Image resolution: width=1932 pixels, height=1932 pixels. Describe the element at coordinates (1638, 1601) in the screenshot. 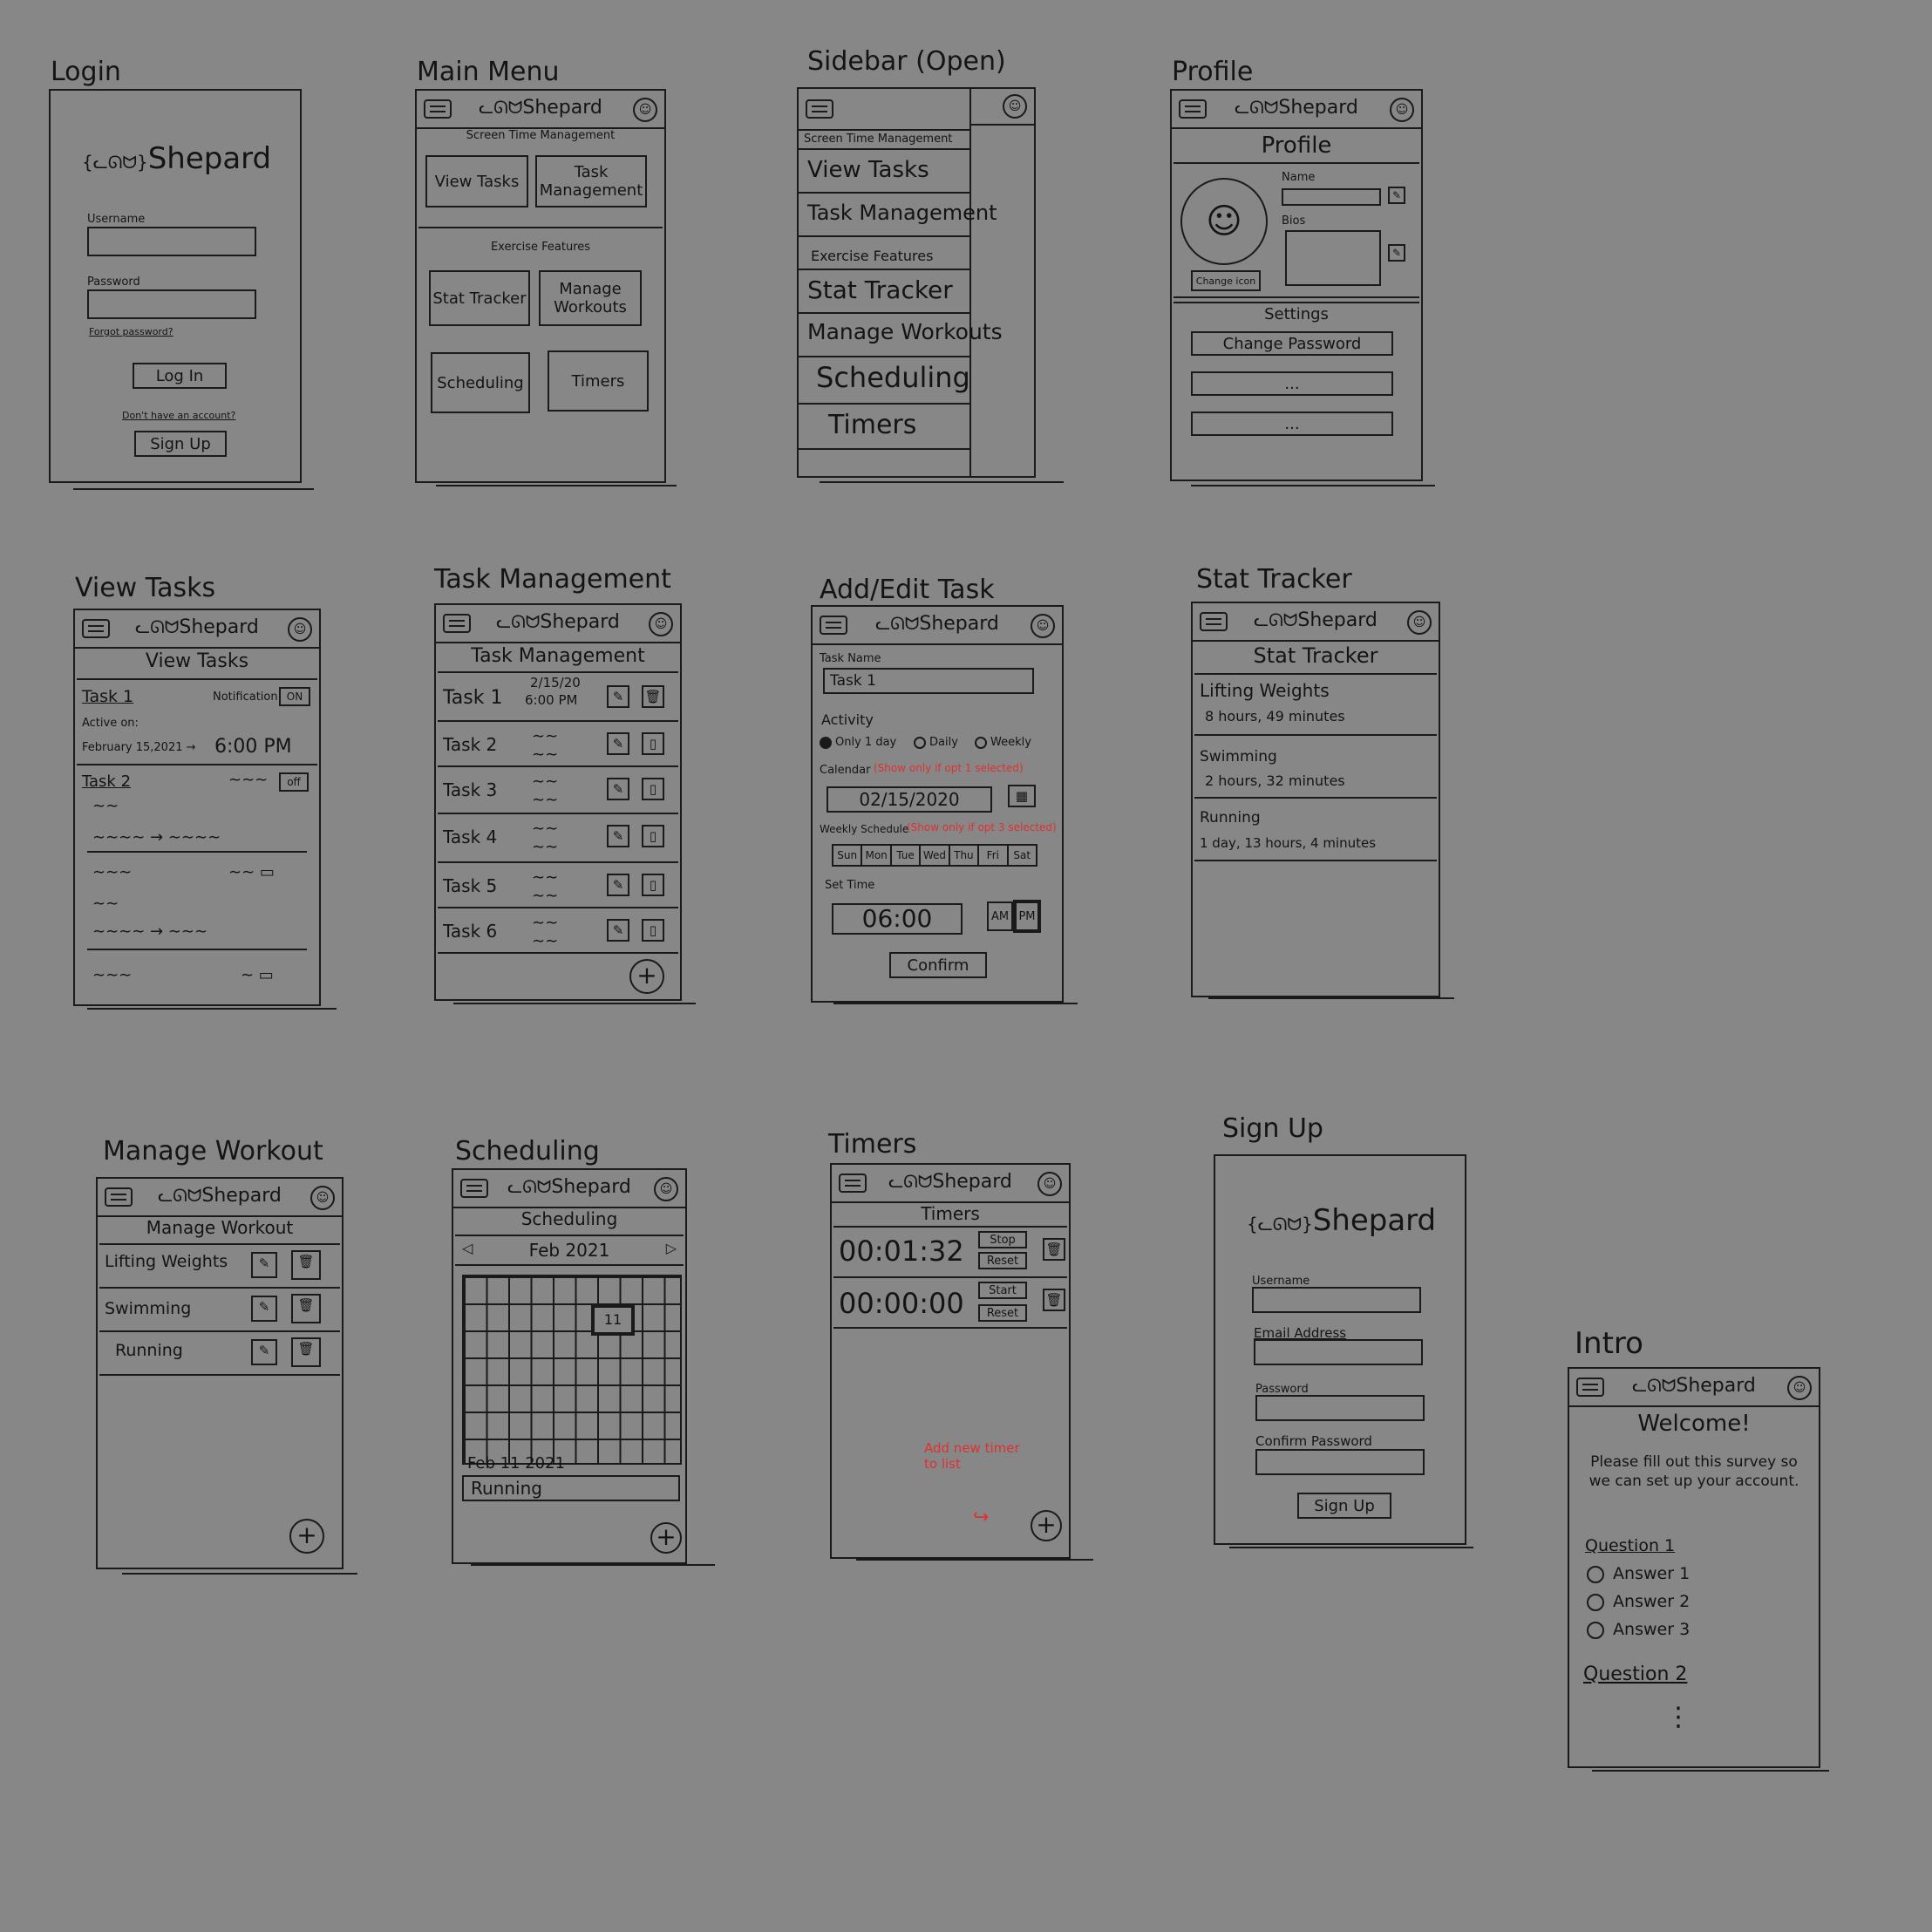

I see `answer-option: Answer 2` at that location.